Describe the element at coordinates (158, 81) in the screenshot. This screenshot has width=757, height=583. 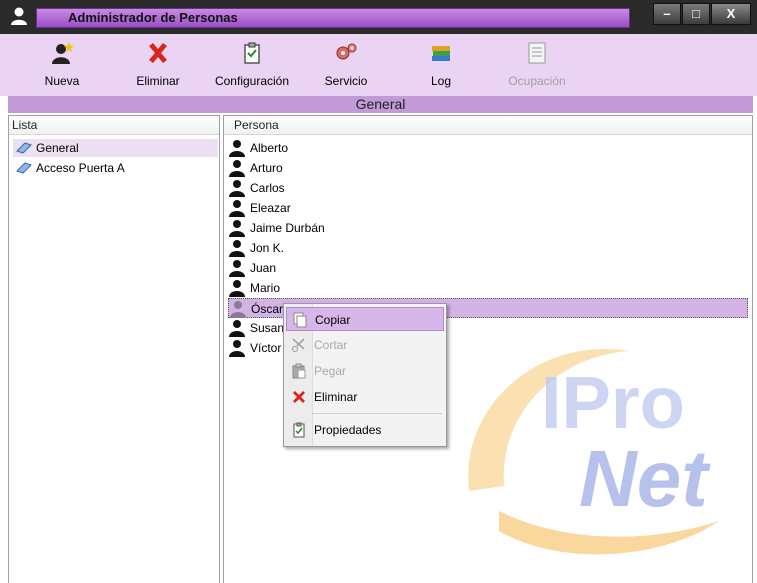
I see `delete-label: Eliminar` at that location.